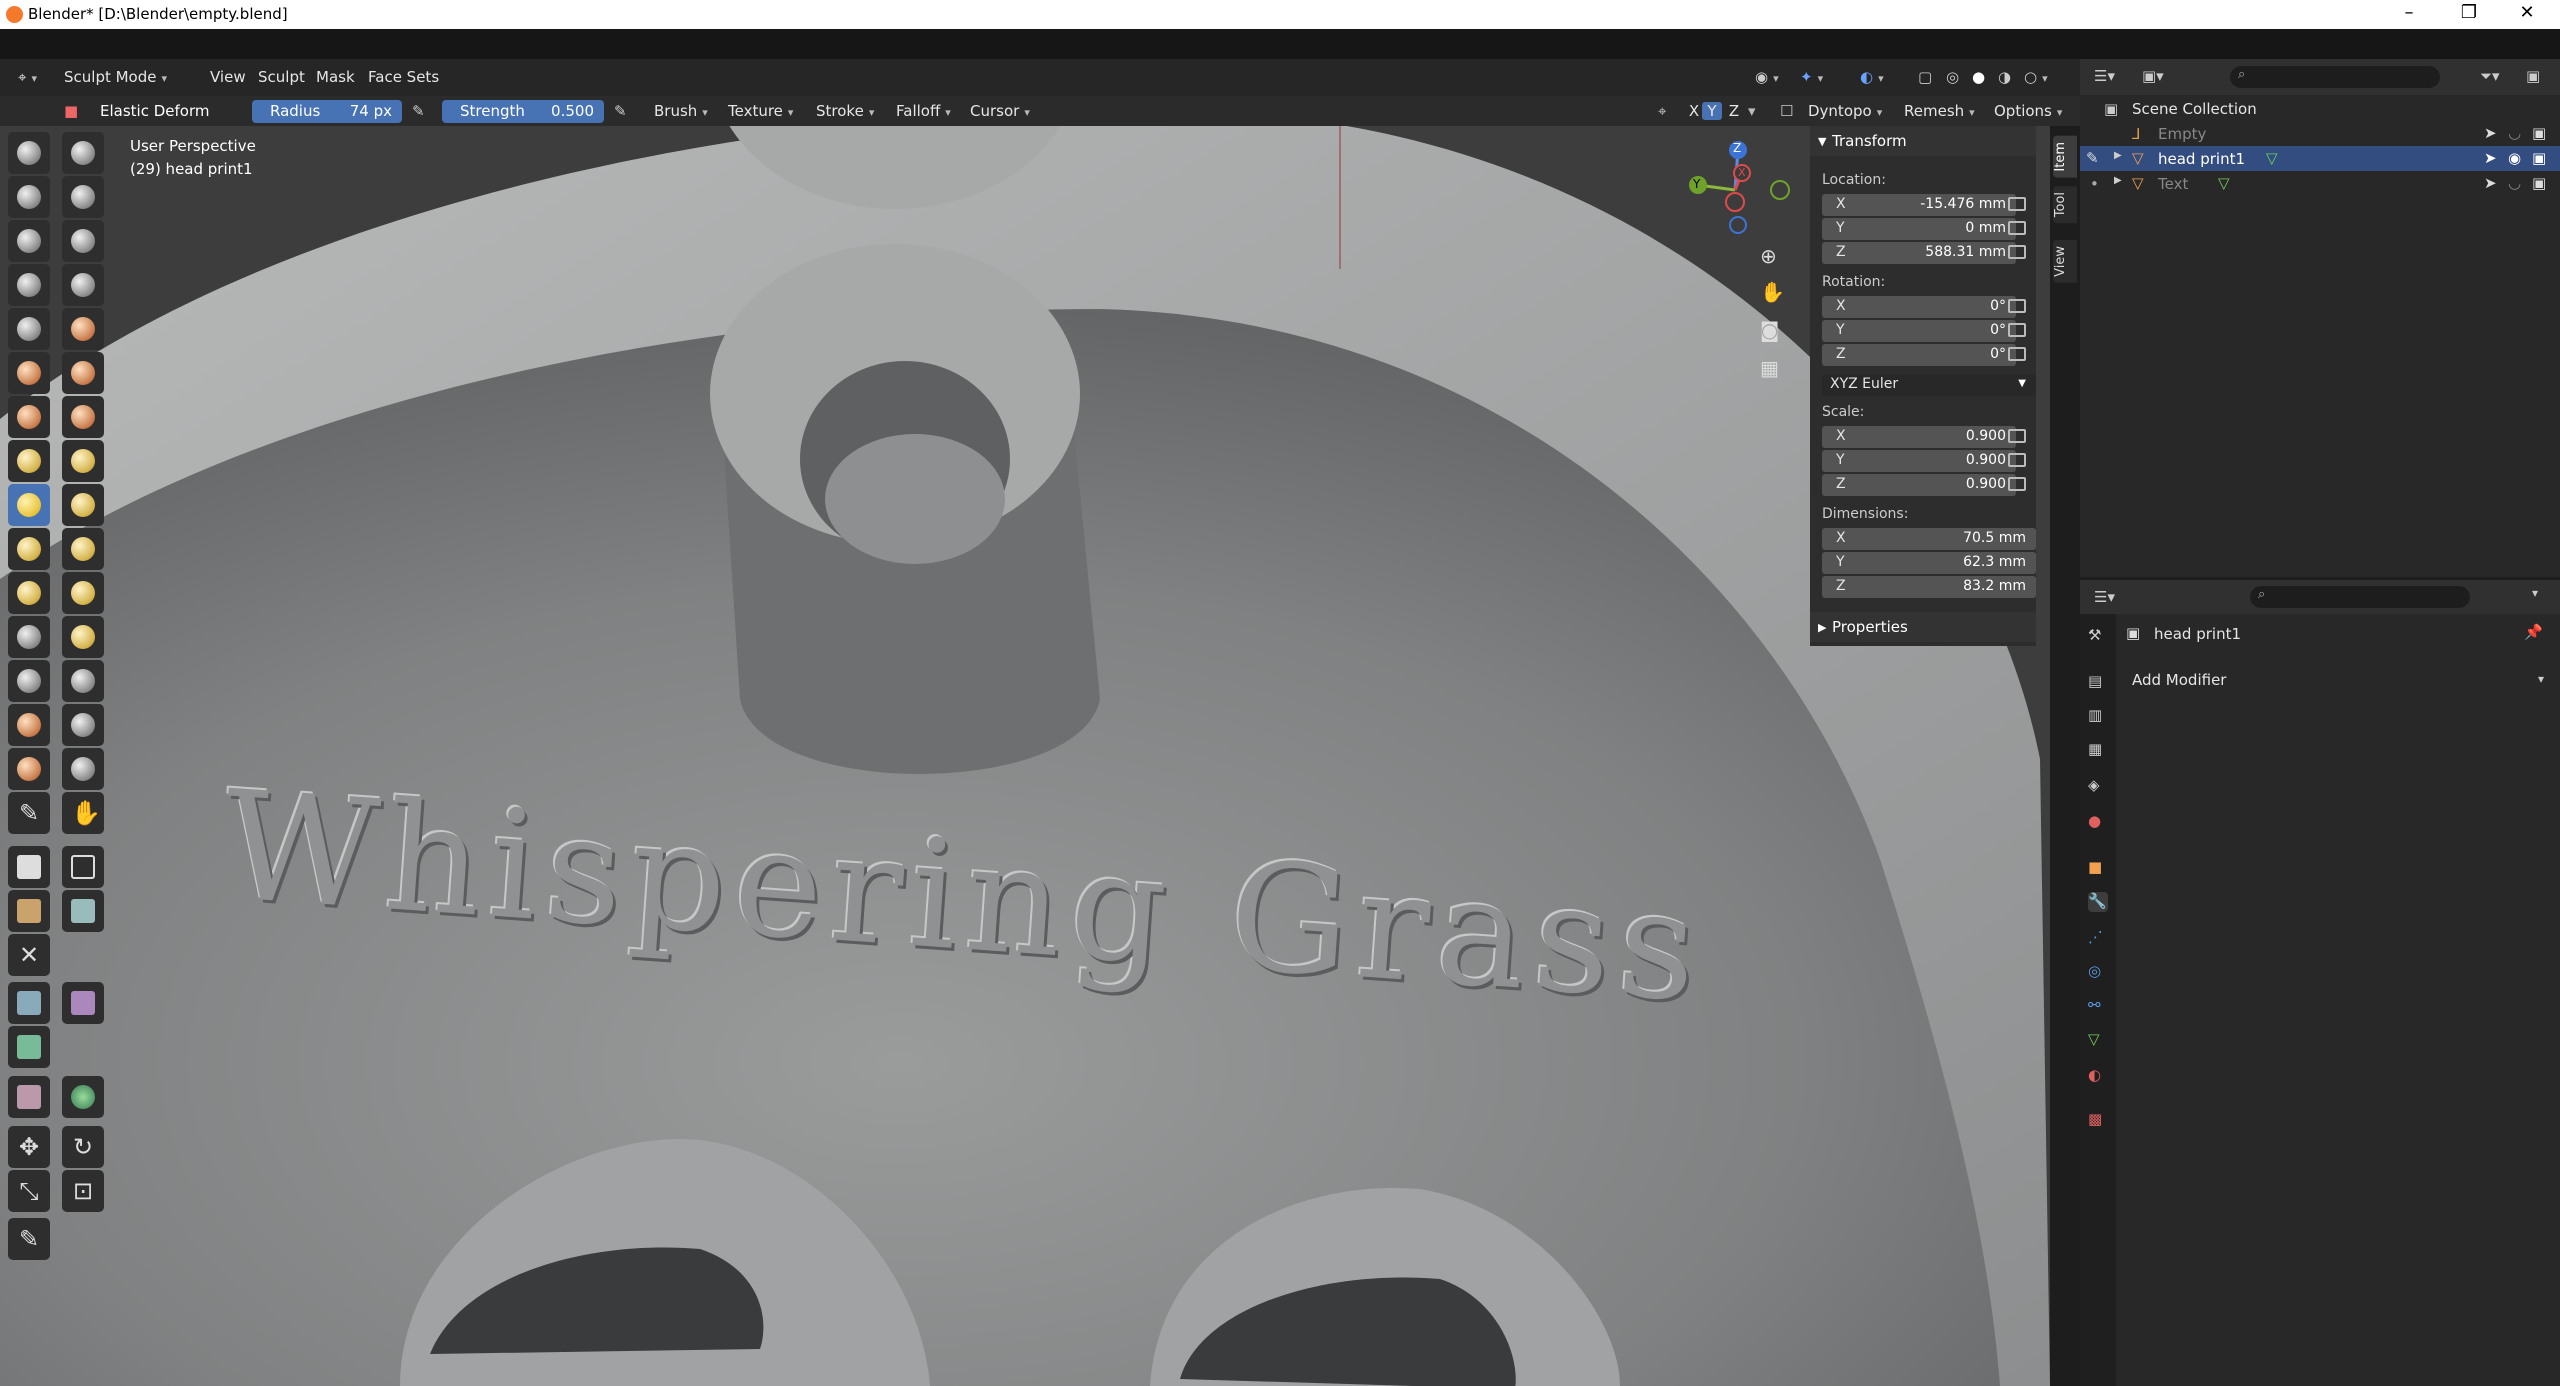 The width and height of the screenshot is (2560, 1386). What do you see at coordinates (403, 77) in the screenshot?
I see `menu-face-sets: Face Sets` at bounding box center [403, 77].